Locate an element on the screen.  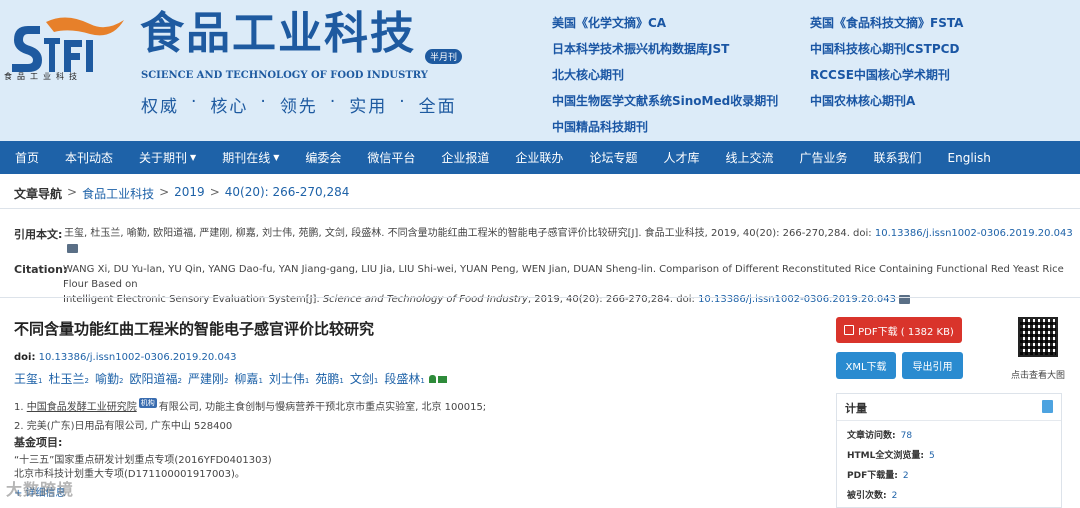
nav-item-enterprise-coop: 企业联办 is located at coordinates (539, 157).